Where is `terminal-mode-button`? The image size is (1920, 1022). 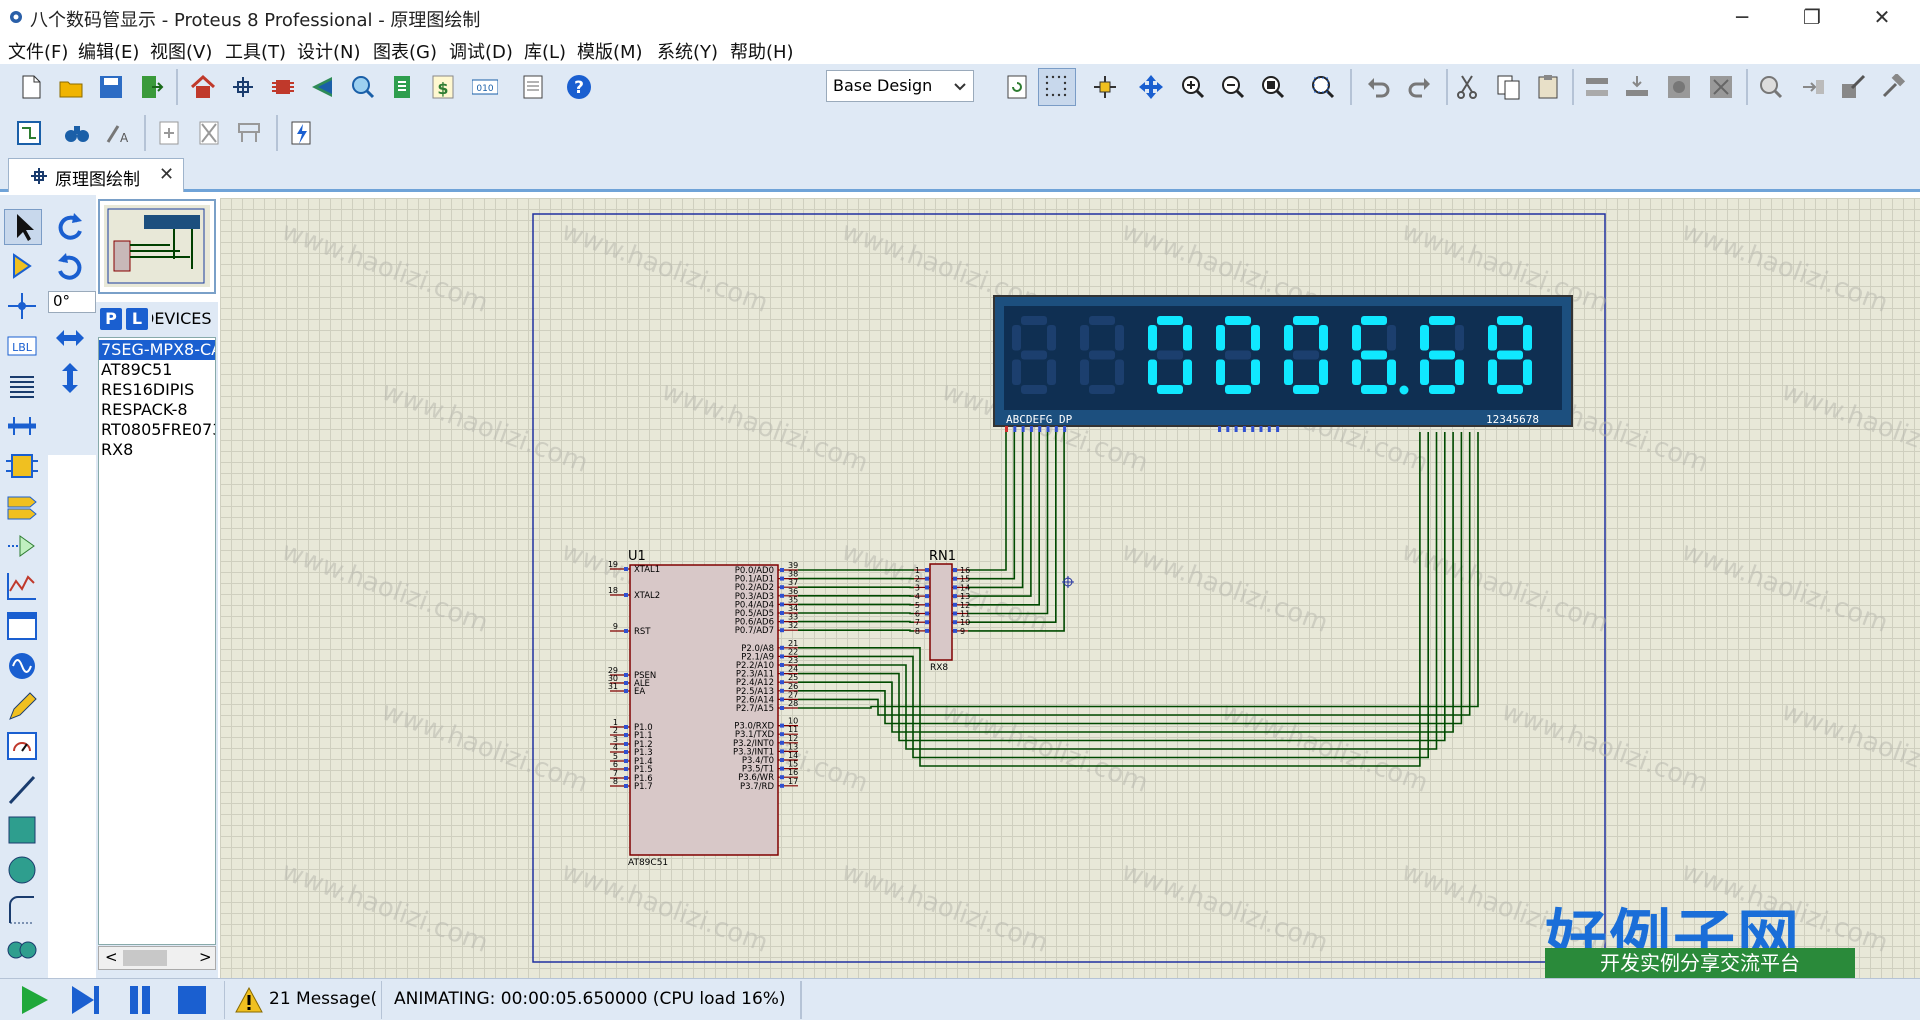
terminal-mode-button is located at coordinates (23, 507).